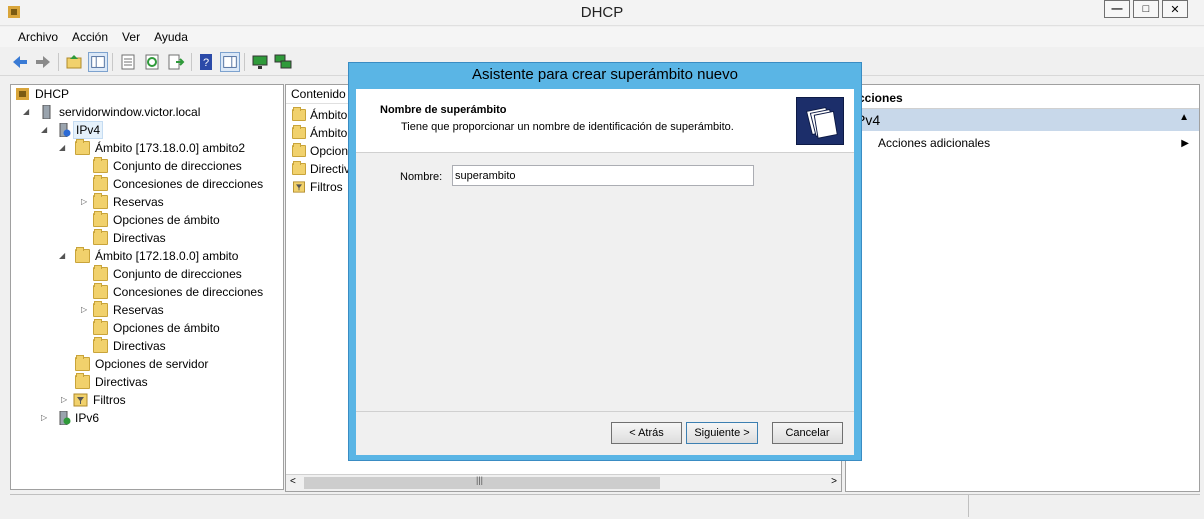 Image resolution: width=1204 pixels, height=519 pixels. I want to click on minimize-icon: —, so click(1117, 9).